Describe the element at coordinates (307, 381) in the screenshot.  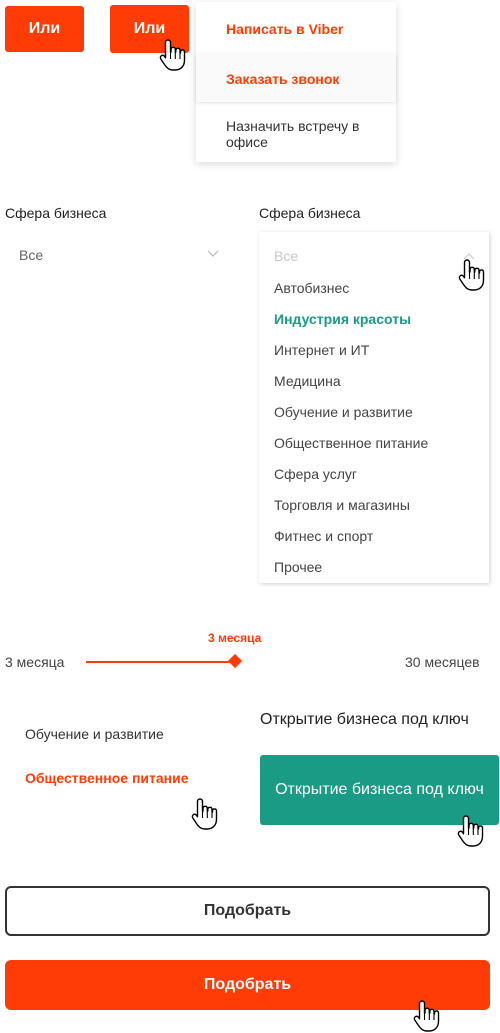
I see `dropdown-option: Медицина` at that location.